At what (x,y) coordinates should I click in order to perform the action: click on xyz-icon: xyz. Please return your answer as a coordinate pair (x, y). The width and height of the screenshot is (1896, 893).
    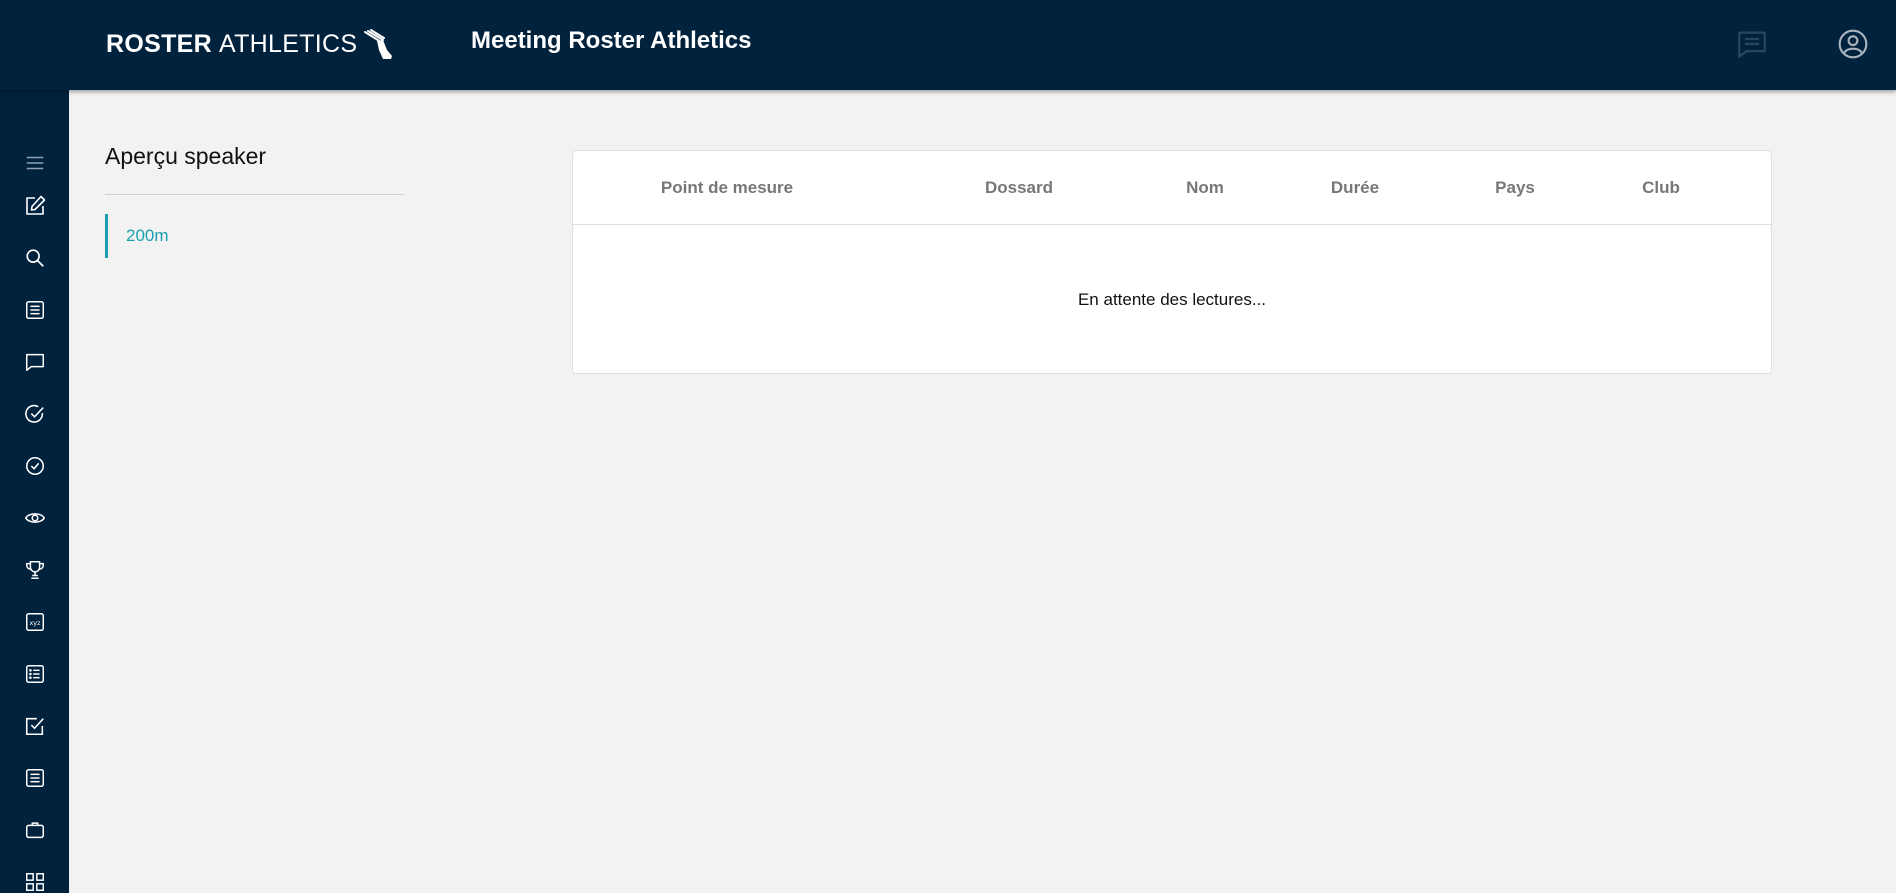
    Looking at the image, I should click on (34, 622).